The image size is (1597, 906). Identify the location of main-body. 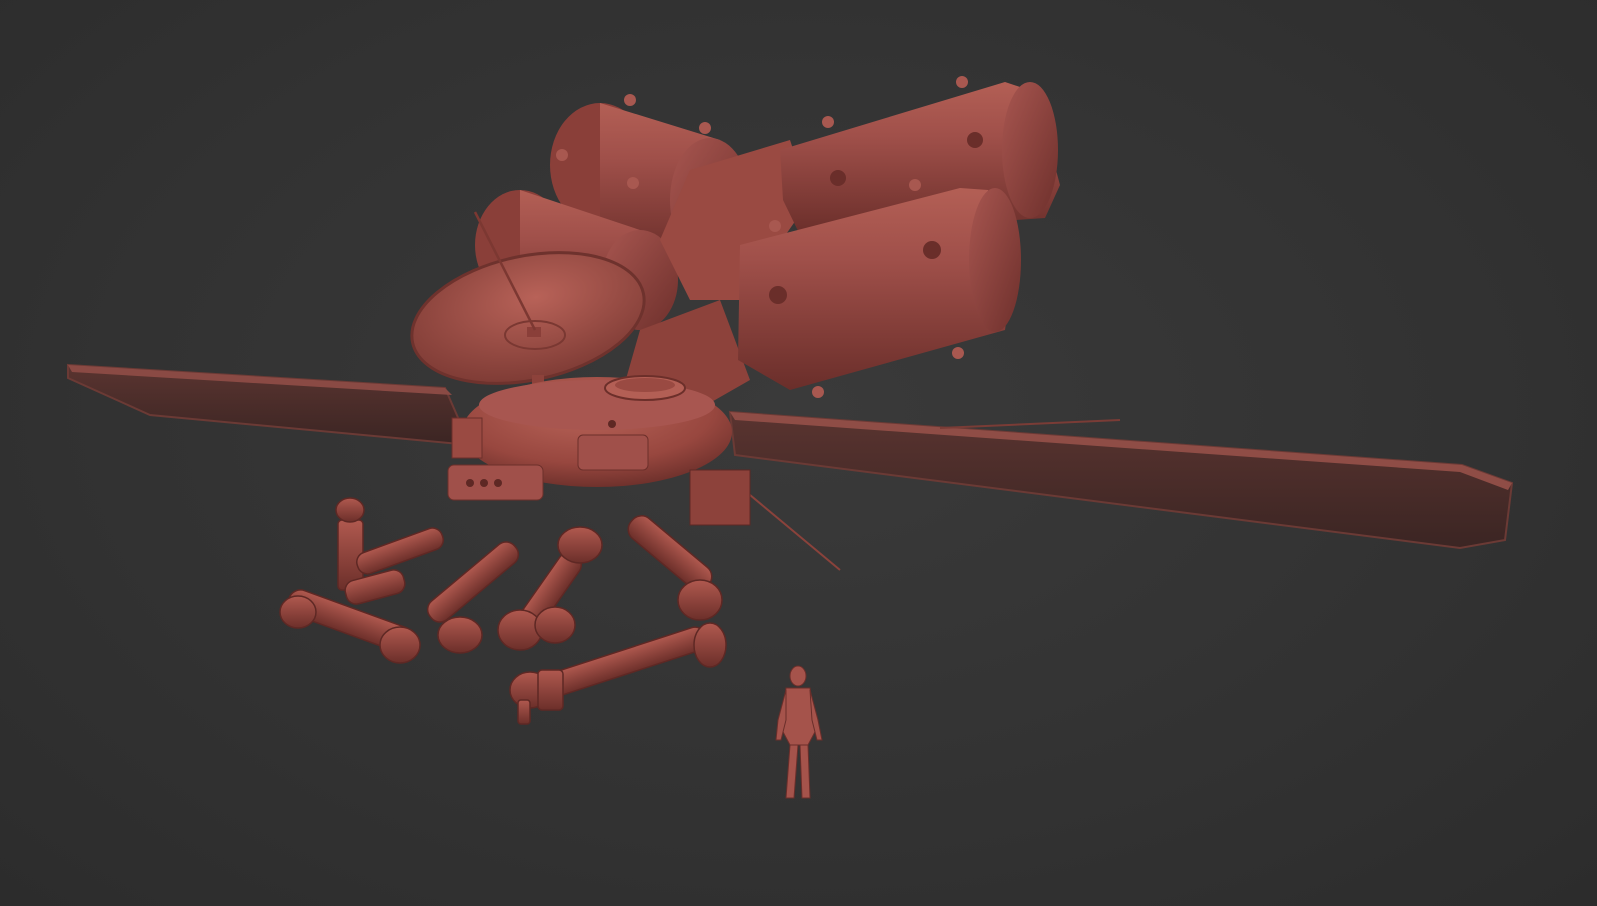
(599, 450).